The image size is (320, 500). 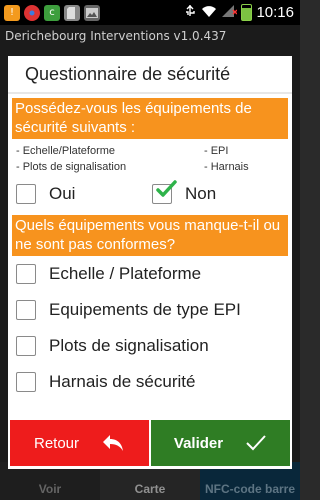 What do you see at coordinates (66, 151) in the screenshot?
I see `equipment-item: - Echelle/Plateforme` at bounding box center [66, 151].